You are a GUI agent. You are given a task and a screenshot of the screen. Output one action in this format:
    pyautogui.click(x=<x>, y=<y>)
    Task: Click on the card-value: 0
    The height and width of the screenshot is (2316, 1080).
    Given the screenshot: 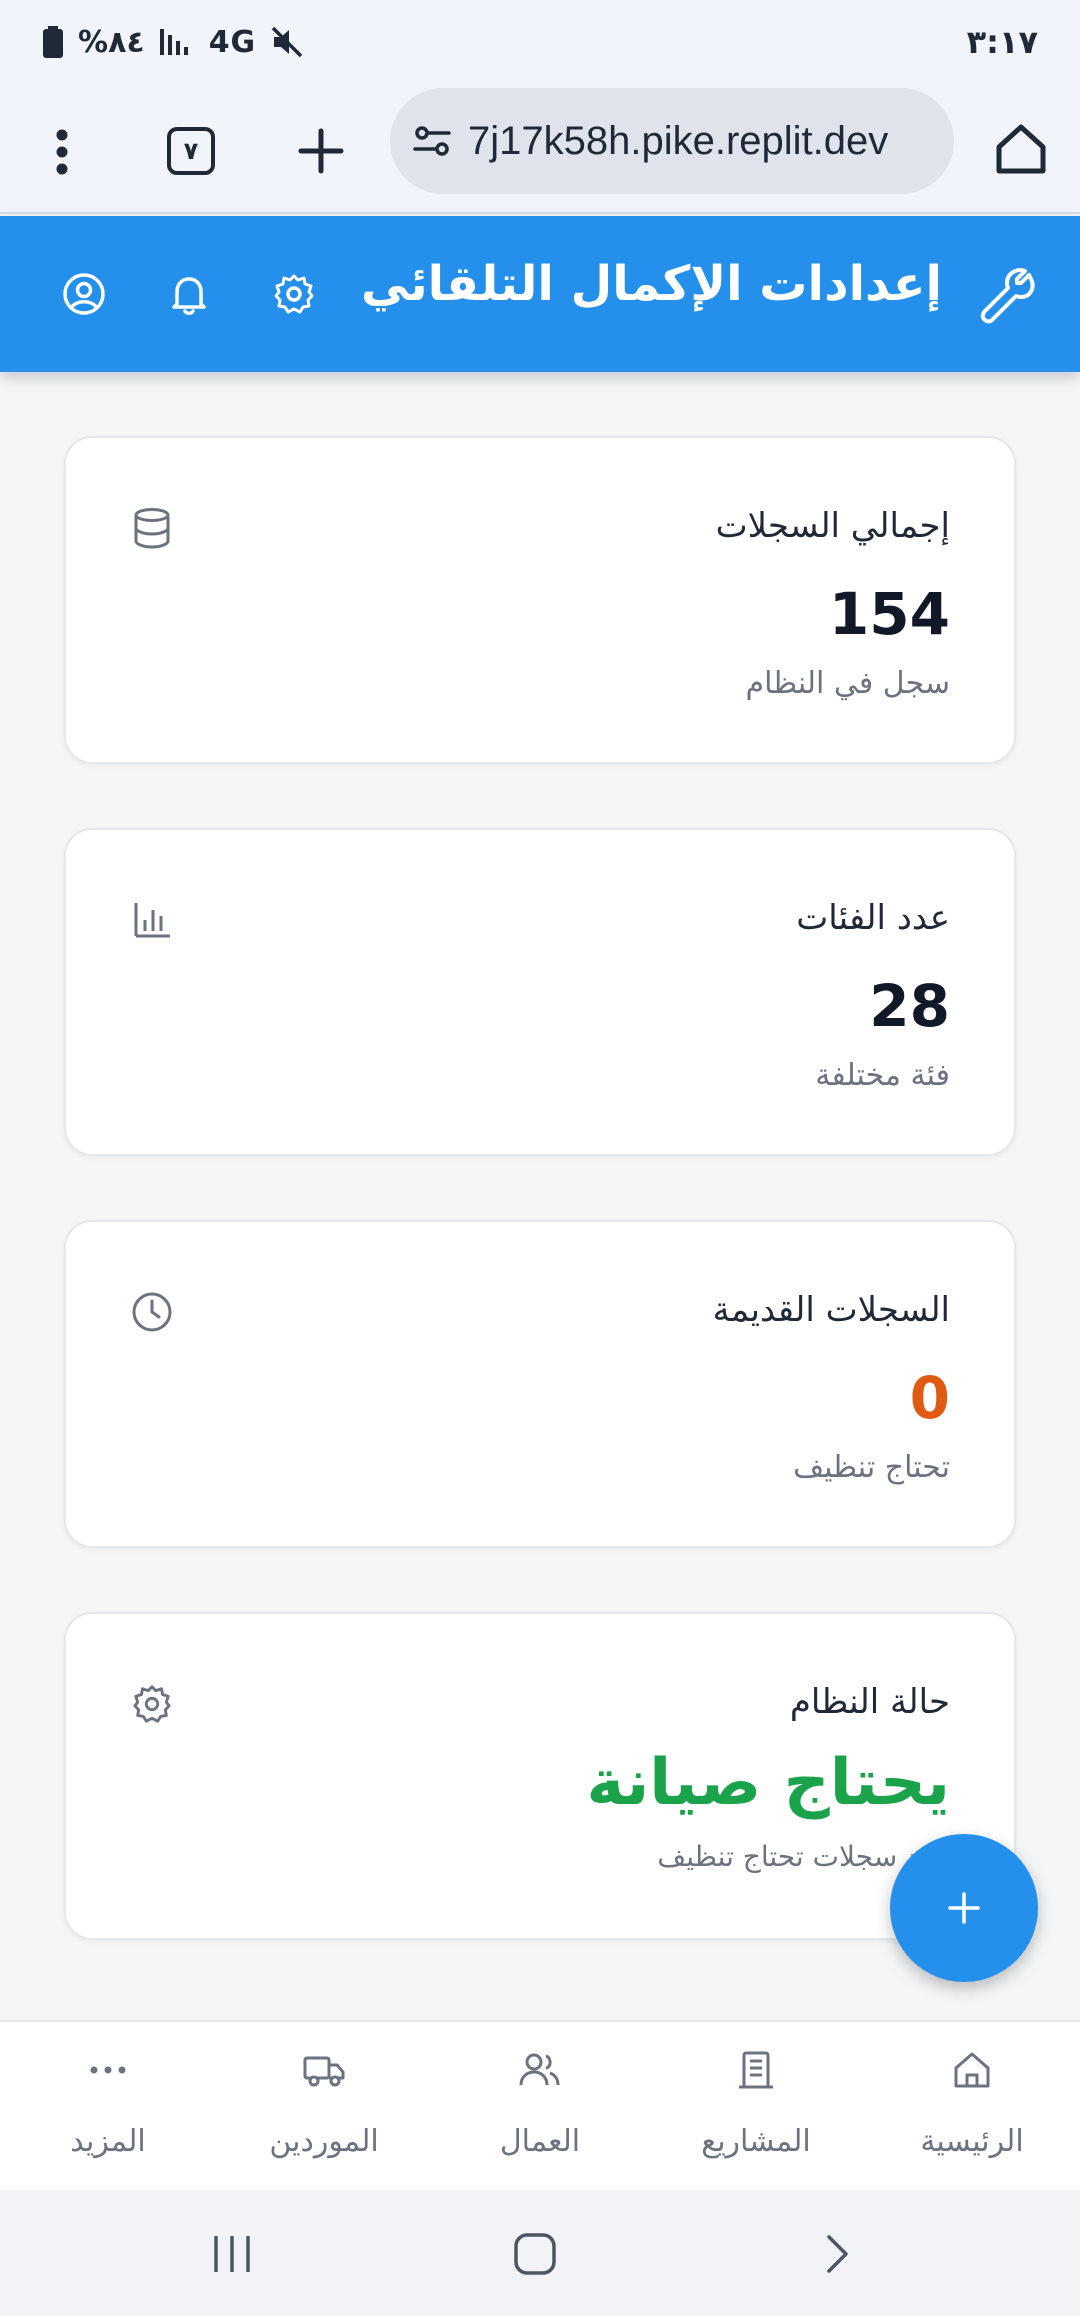 What is the action you would take?
    pyautogui.click(x=929, y=1398)
    